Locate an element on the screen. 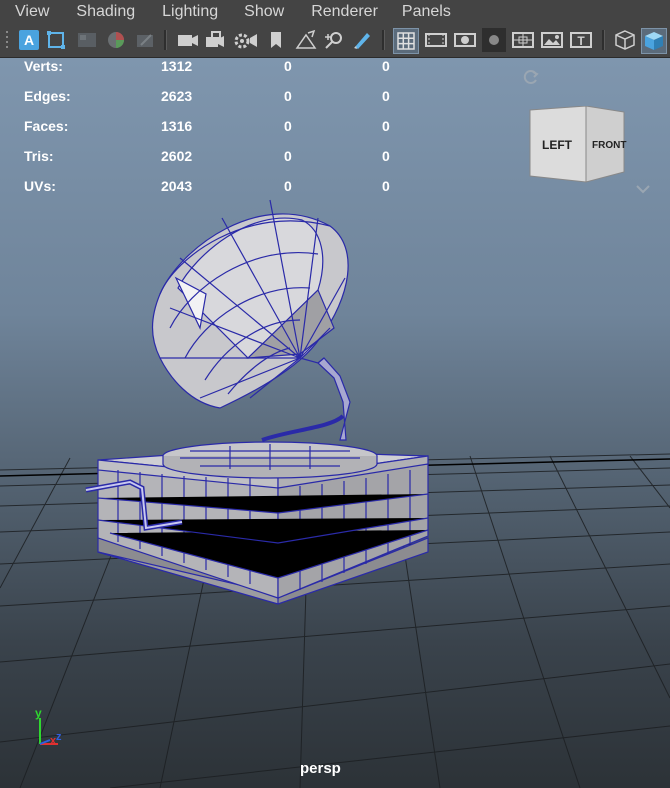 The width and height of the screenshot is (670, 788). grease-pencil-icon is located at coordinates (306, 40).